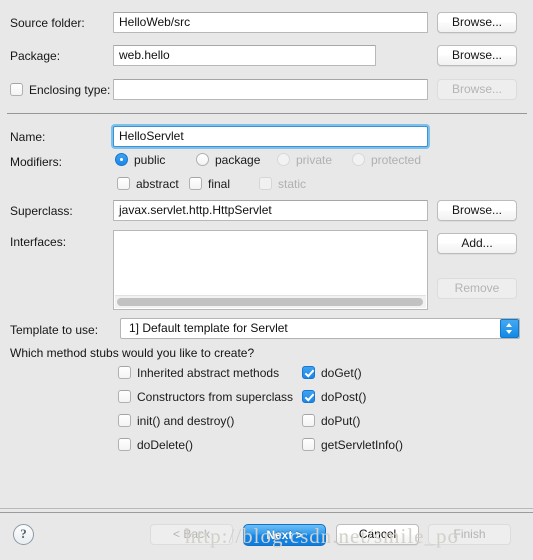  Describe the element at coordinates (358, 159) in the screenshot. I see `radio-protected-indicator` at that location.